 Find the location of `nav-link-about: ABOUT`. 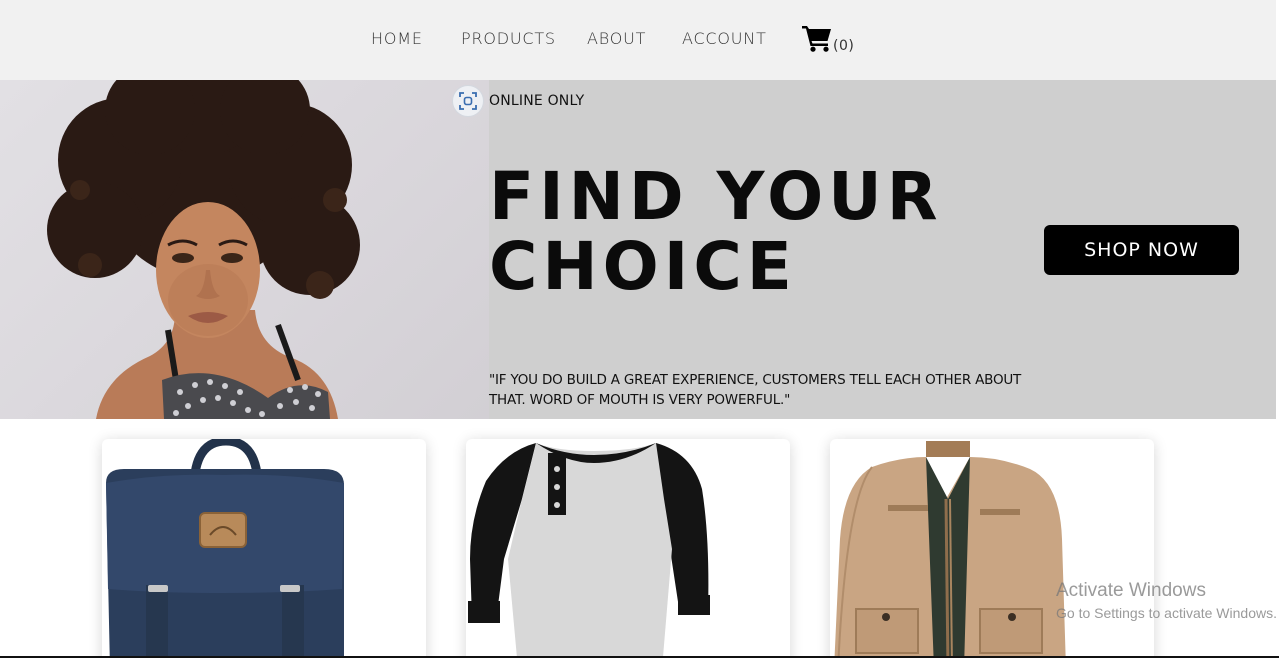

nav-link-about: ABOUT is located at coordinates (616, 38).